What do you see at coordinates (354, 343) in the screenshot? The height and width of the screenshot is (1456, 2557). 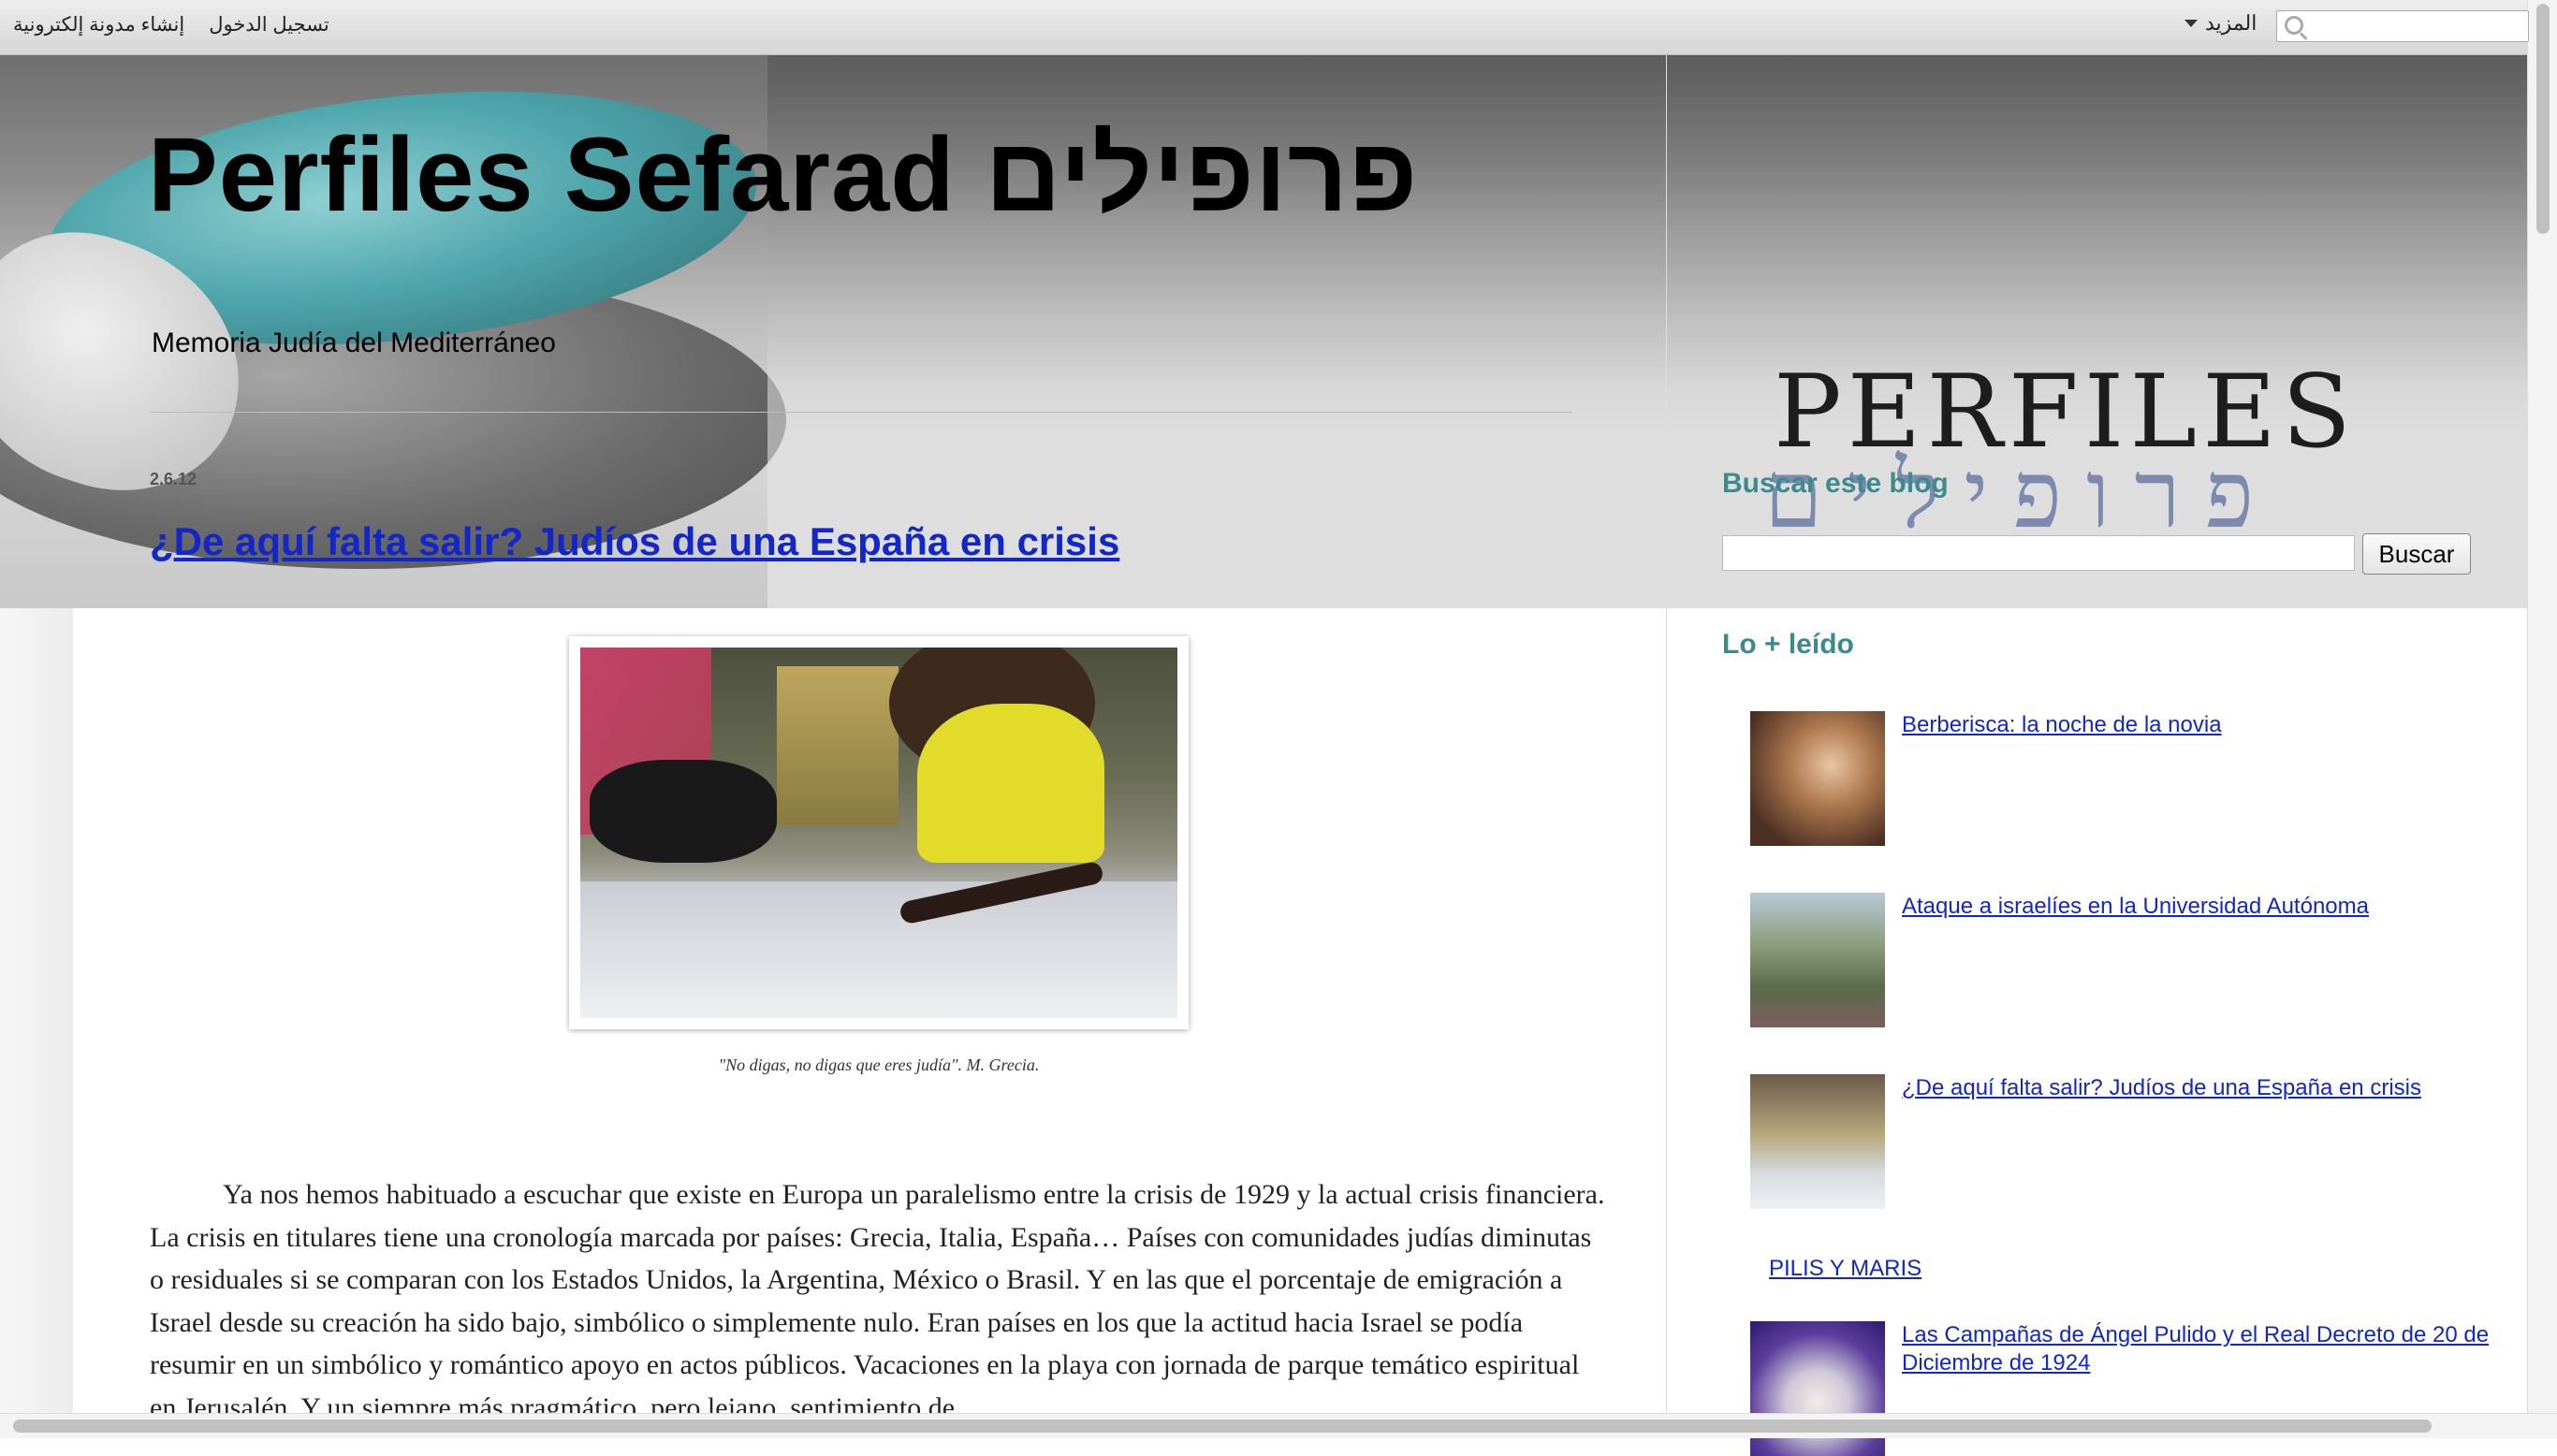 I see `blog-description: Memoria Judía del Mediterráneo` at bounding box center [354, 343].